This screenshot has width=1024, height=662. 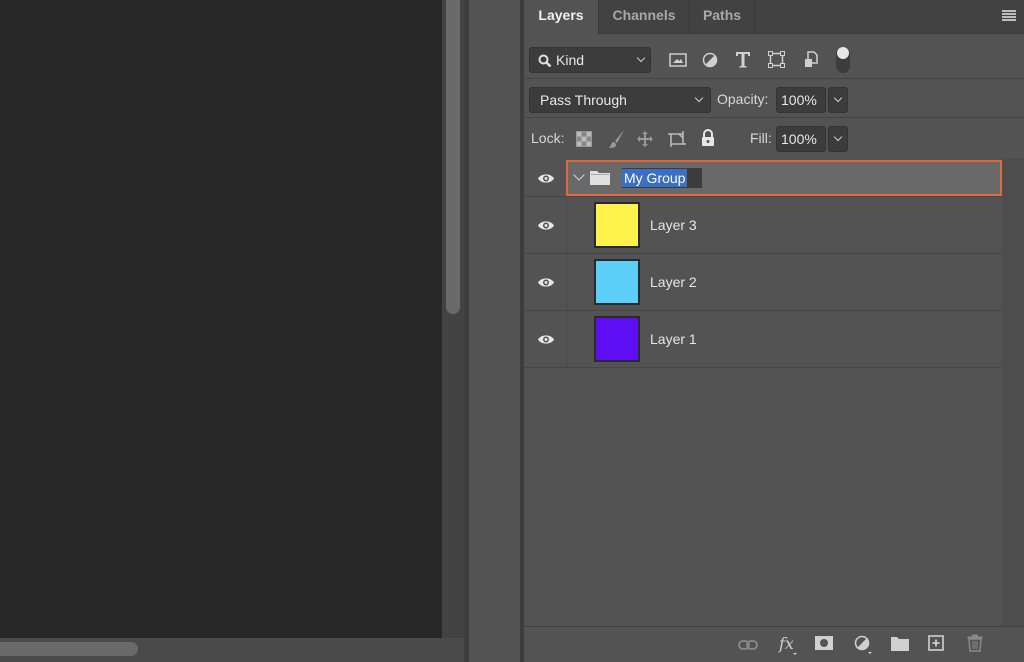 What do you see at coordinates (655, 178) in the screenshot?
I see `group-name: My Group` at bounding box center [655, 178].